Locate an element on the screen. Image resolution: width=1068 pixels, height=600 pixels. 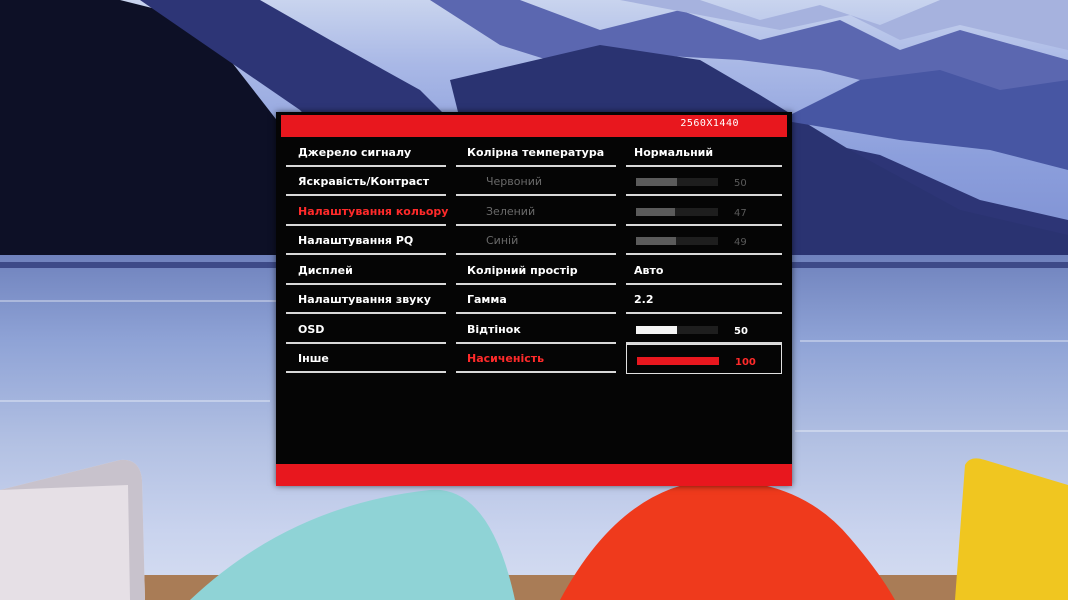
blue-slider: 49 is located at coordinates (704, 240).